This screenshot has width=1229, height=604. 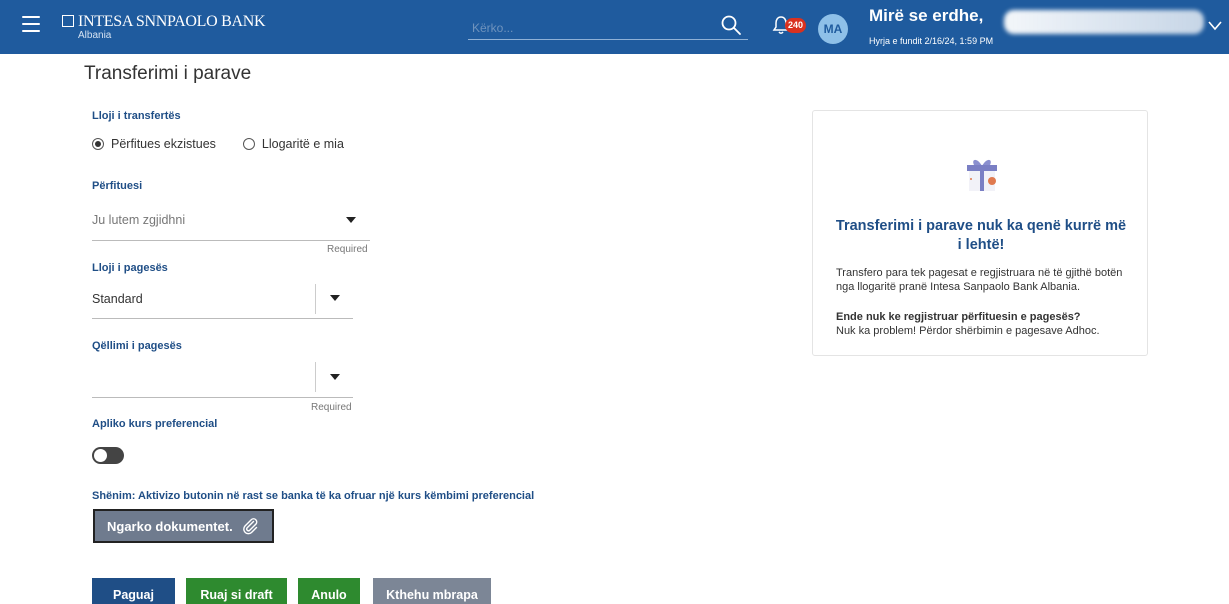 What do you see at coordinates (133, 591) in the screenshot?
I see `pay-button: Paguaj` at bounding box center [133, 591].